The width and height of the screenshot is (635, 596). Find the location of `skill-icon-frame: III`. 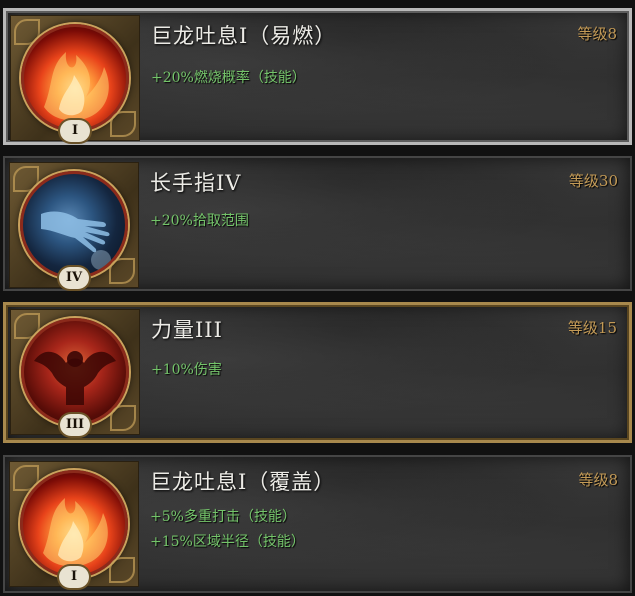

skill-icon-frame: III is located at coordinates (75, 372).